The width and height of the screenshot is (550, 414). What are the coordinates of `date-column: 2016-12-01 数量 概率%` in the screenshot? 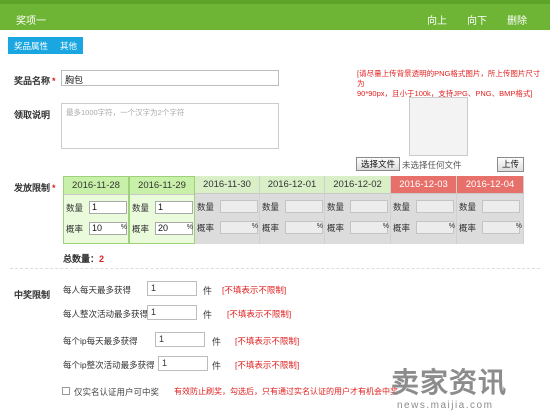 It's located at (292, 210).